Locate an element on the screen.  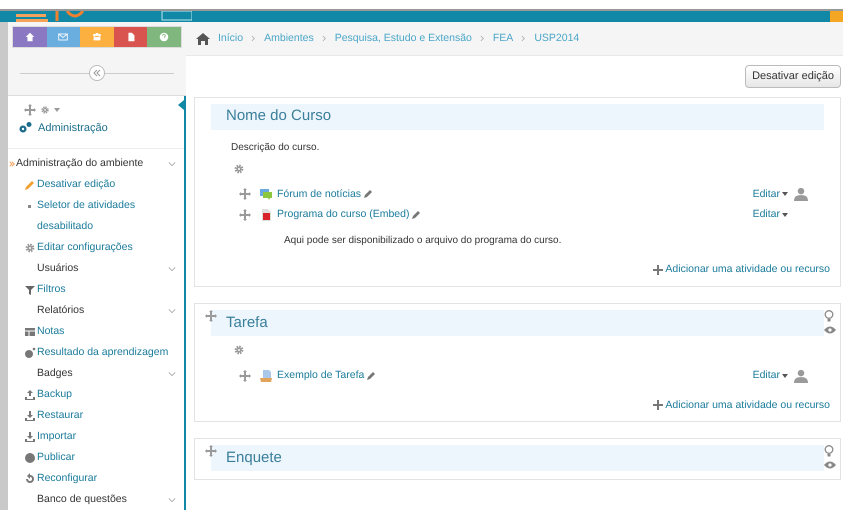
filter-icon is located at coordinates (30, 290).